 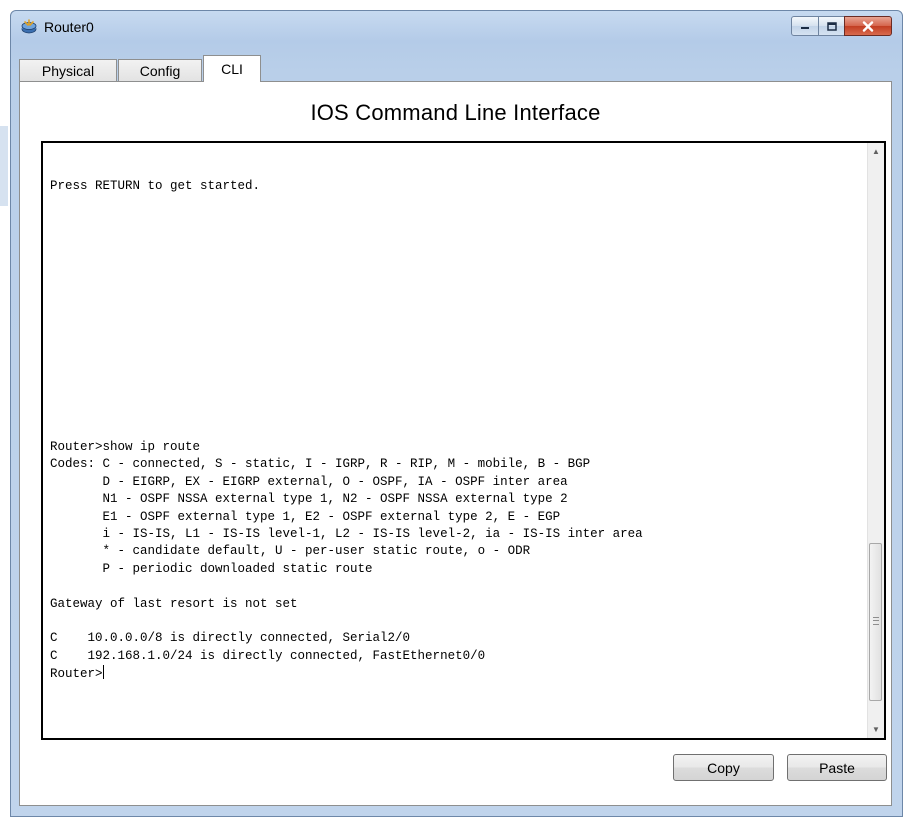 I want to click on scroll-up-arrow-icon: ▲, so click(x=876, y=151).